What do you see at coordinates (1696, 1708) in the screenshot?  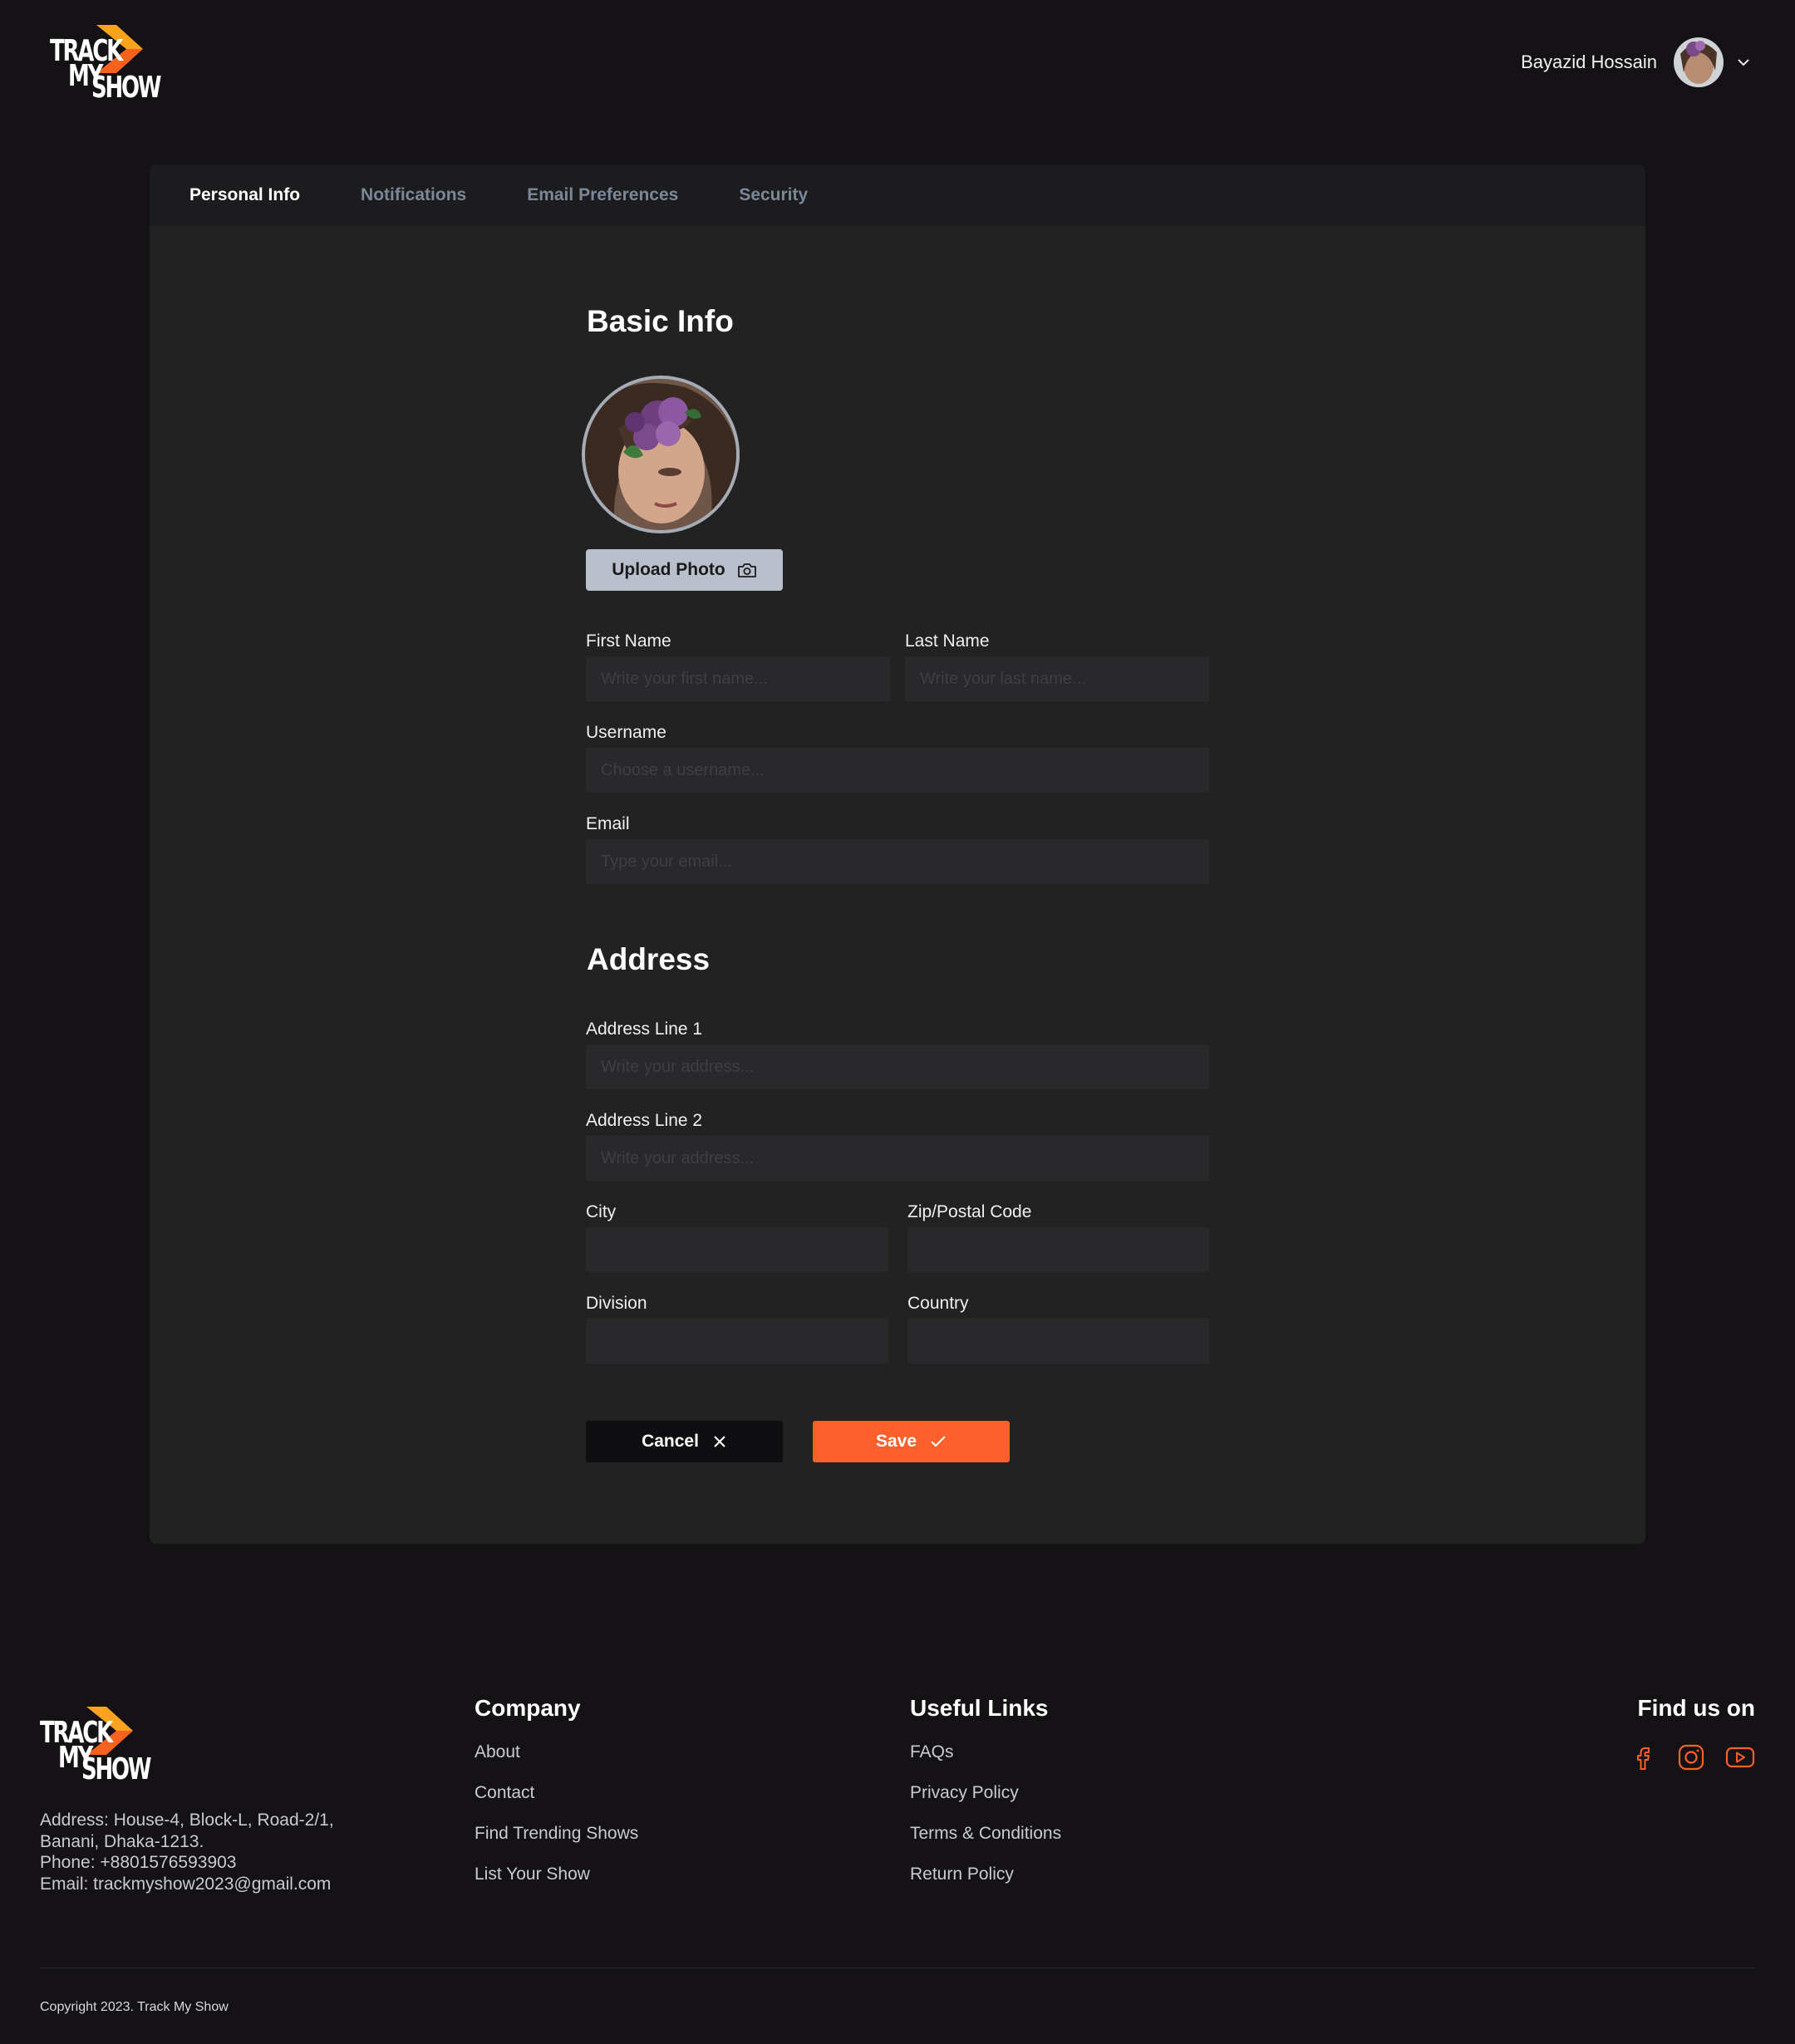 I see `find-us-title: Find us on` at bounding box center [1696, 1708].